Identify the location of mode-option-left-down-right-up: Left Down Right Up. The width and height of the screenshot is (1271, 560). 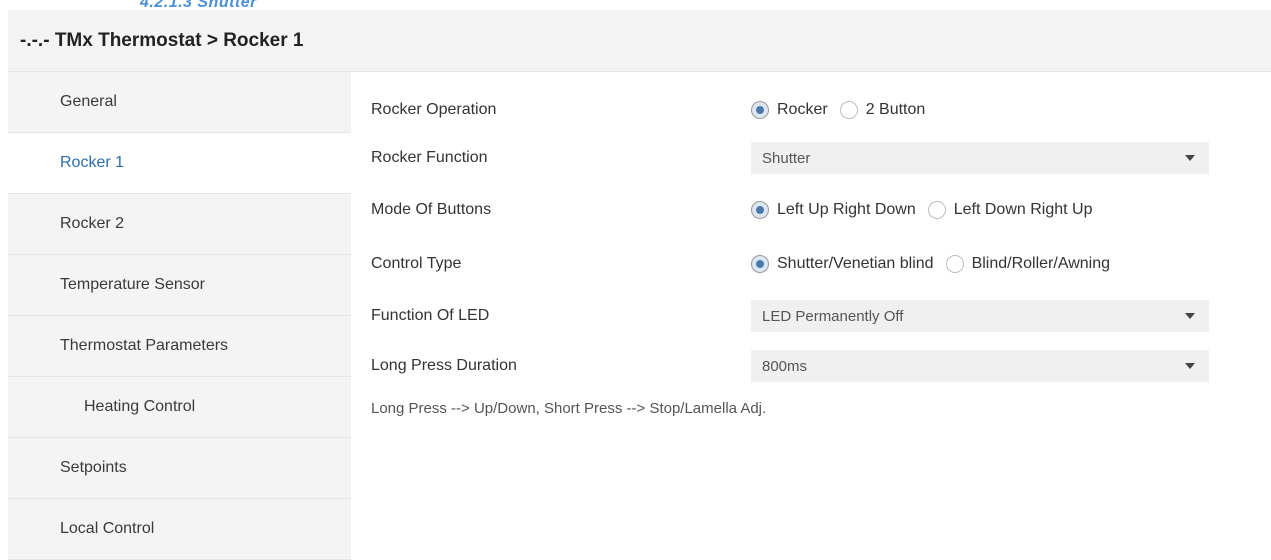
(1010, 210).